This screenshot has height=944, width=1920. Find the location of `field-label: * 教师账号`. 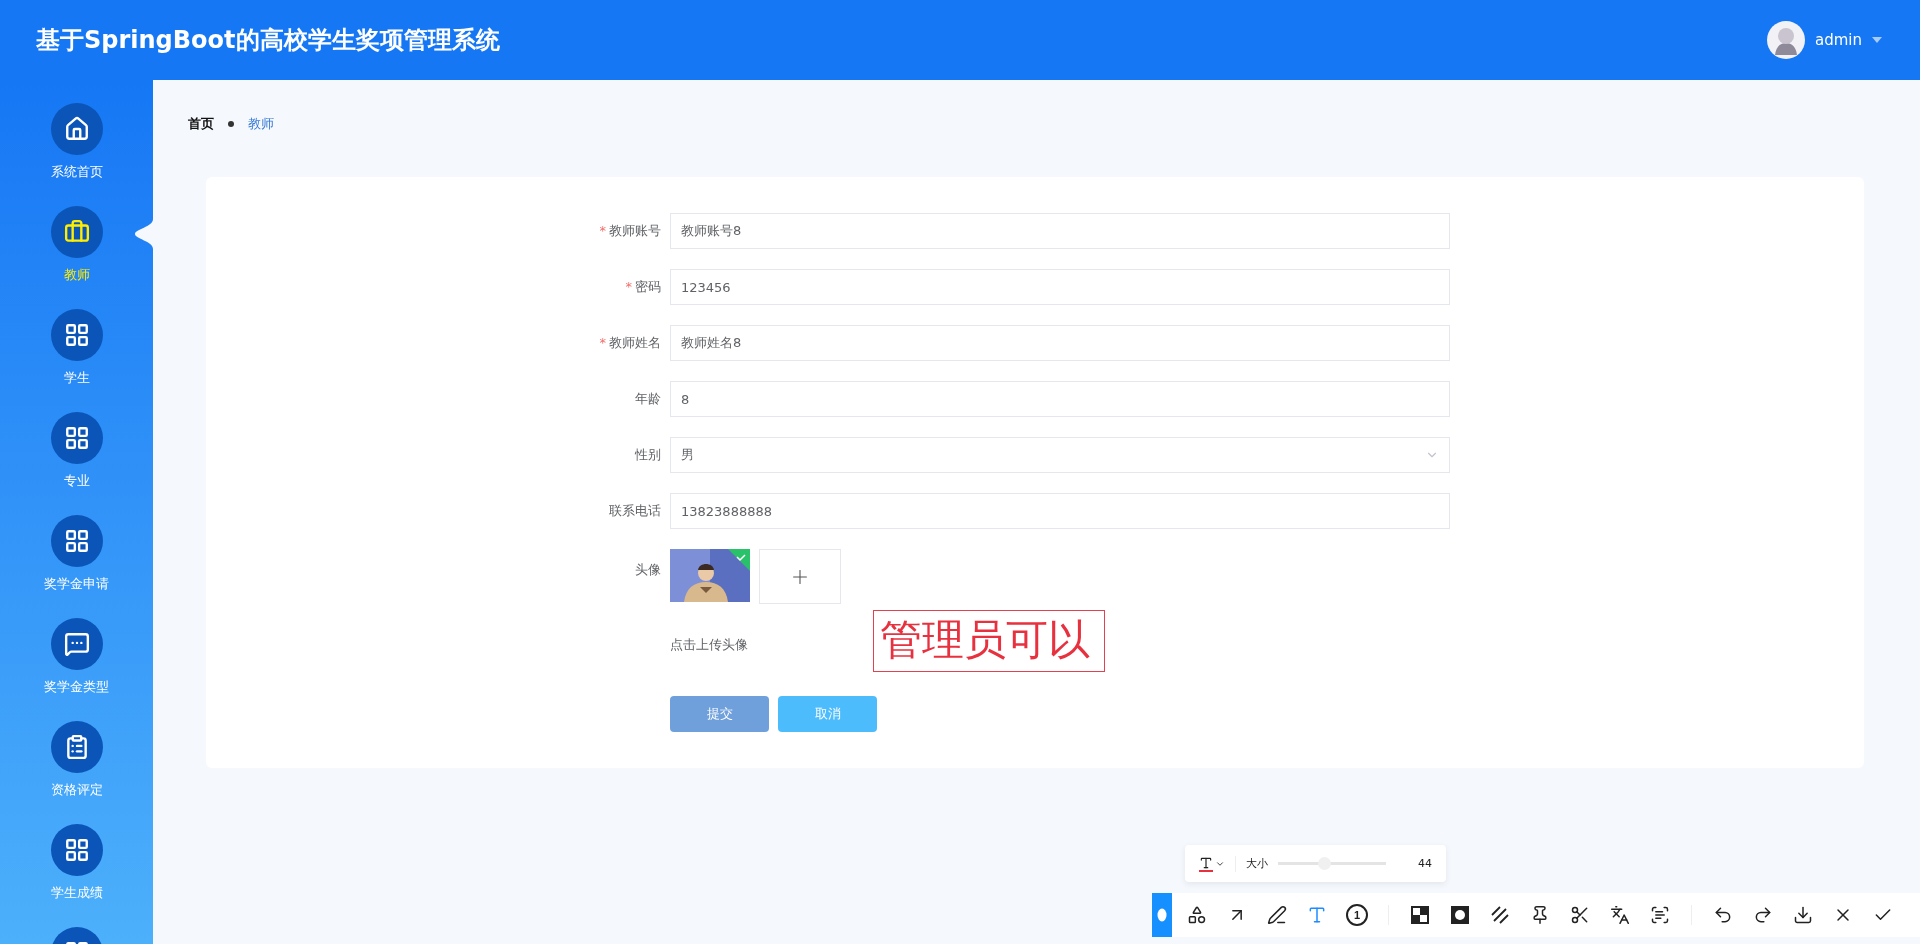

field-label: * 教师账号 is located at coordinates (629, 231).